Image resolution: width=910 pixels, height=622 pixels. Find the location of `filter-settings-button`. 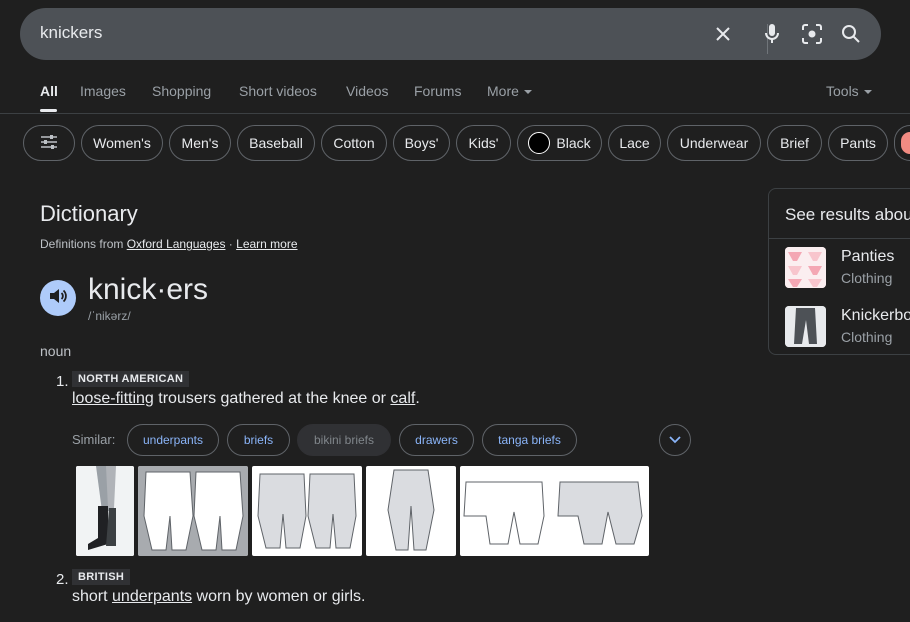

filter-settings-button is located at coordinates (49, 143).